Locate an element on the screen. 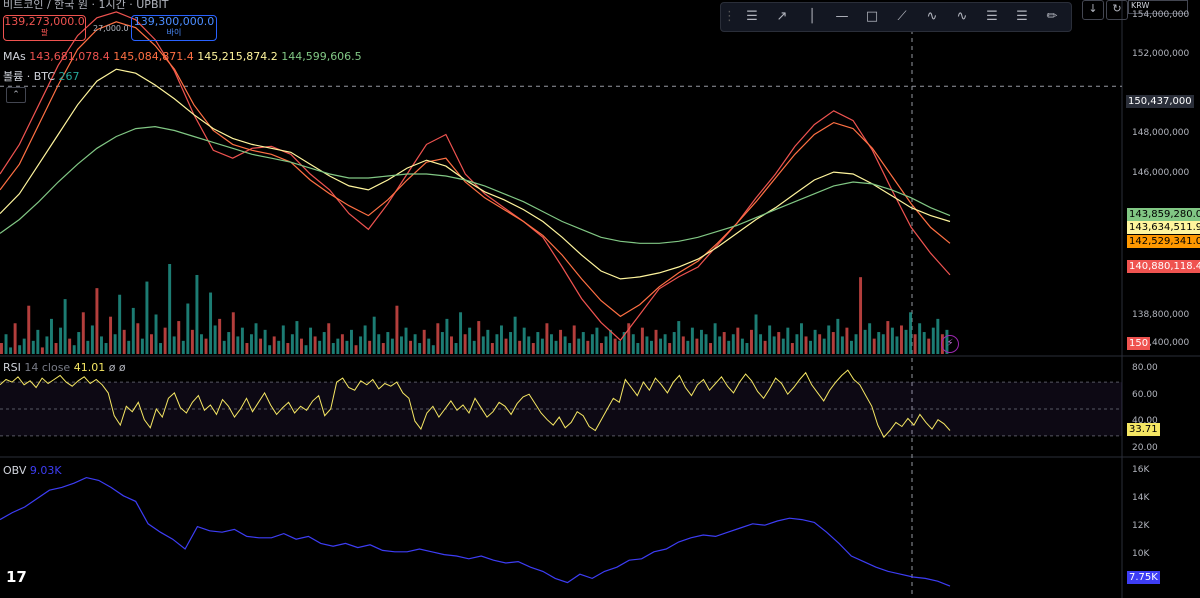 The width and height of the screenshot is (1200, 598). obv-axis-label: 16K is located at coordinates (1141, 469).